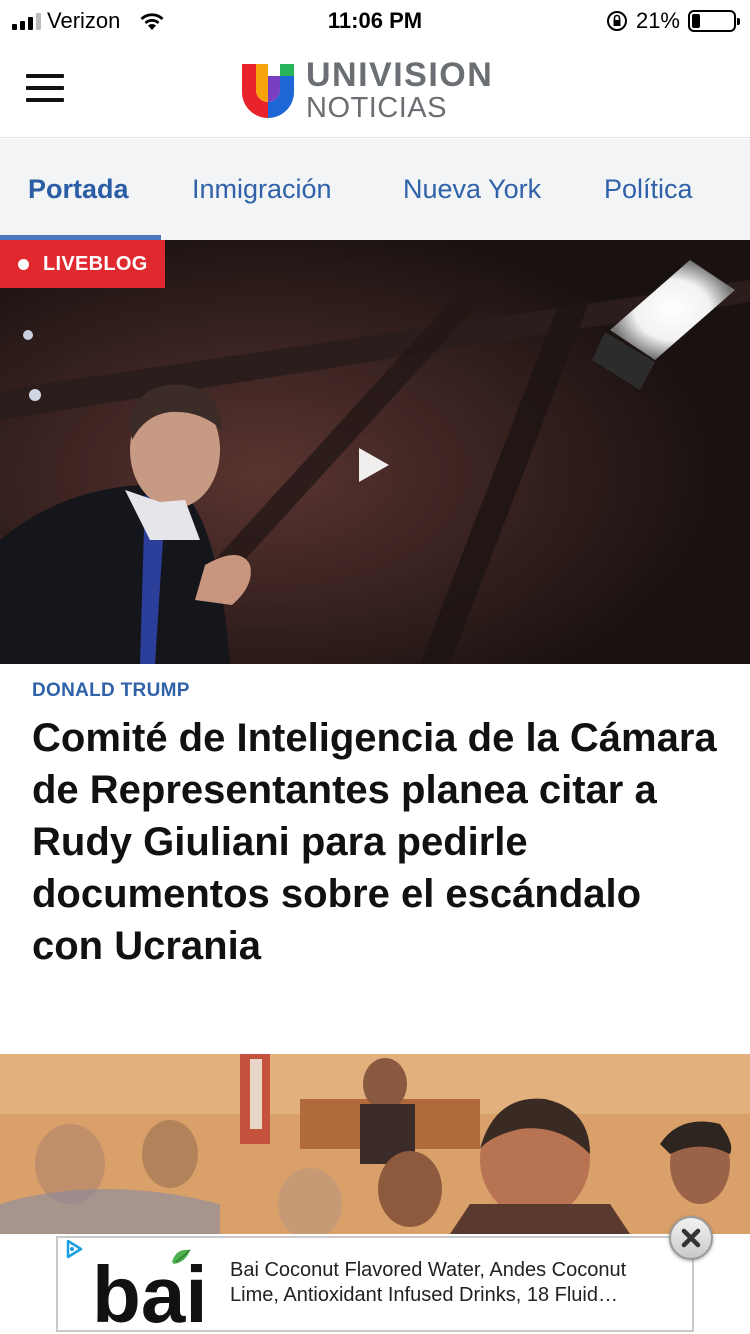 The width and height of the screenshot is (750, 1334). Describe the element at coordinates (657, 20) in the screenshot. I see `battery-percent: 21%` at that location.